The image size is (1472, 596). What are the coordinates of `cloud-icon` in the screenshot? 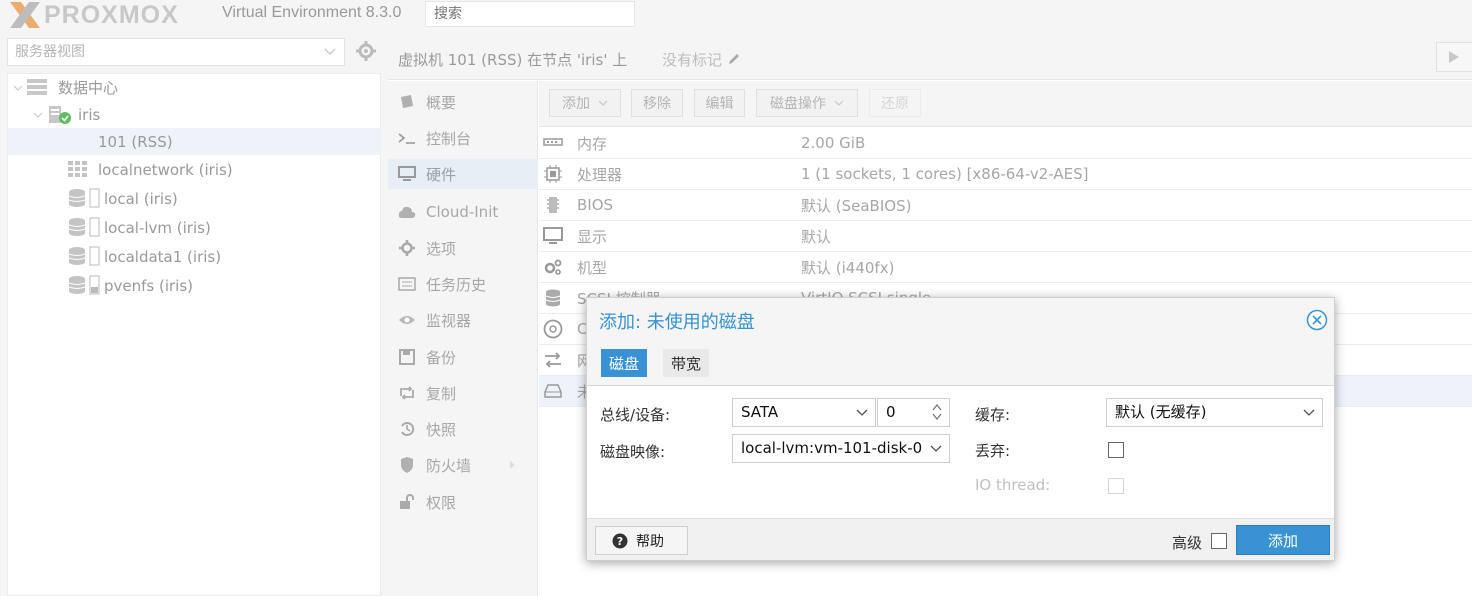 It's located at (407, 212).